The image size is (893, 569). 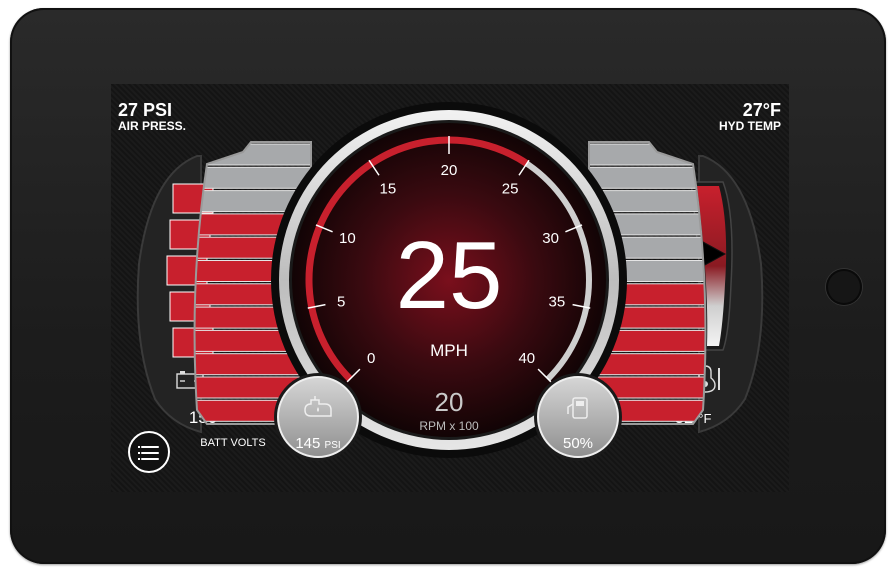 I want to click on speed-tick-label: 10, so click(x=347, y=238).